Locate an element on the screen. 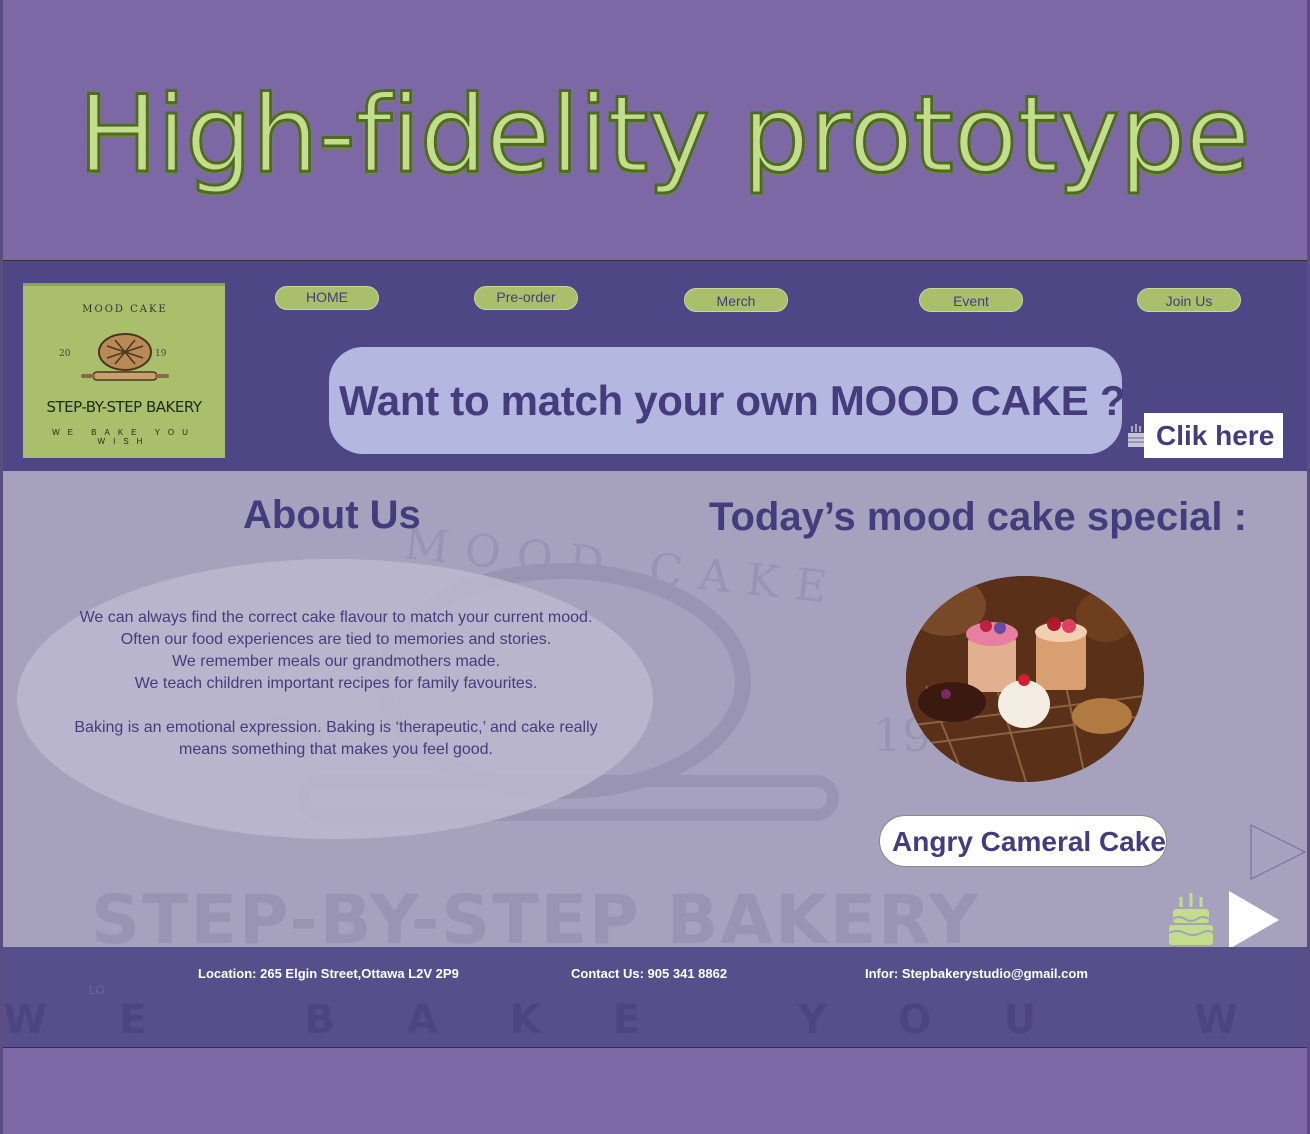  hero-banner: Want to match your own MOOD CAKE ? is located at coordinates (727, 400).